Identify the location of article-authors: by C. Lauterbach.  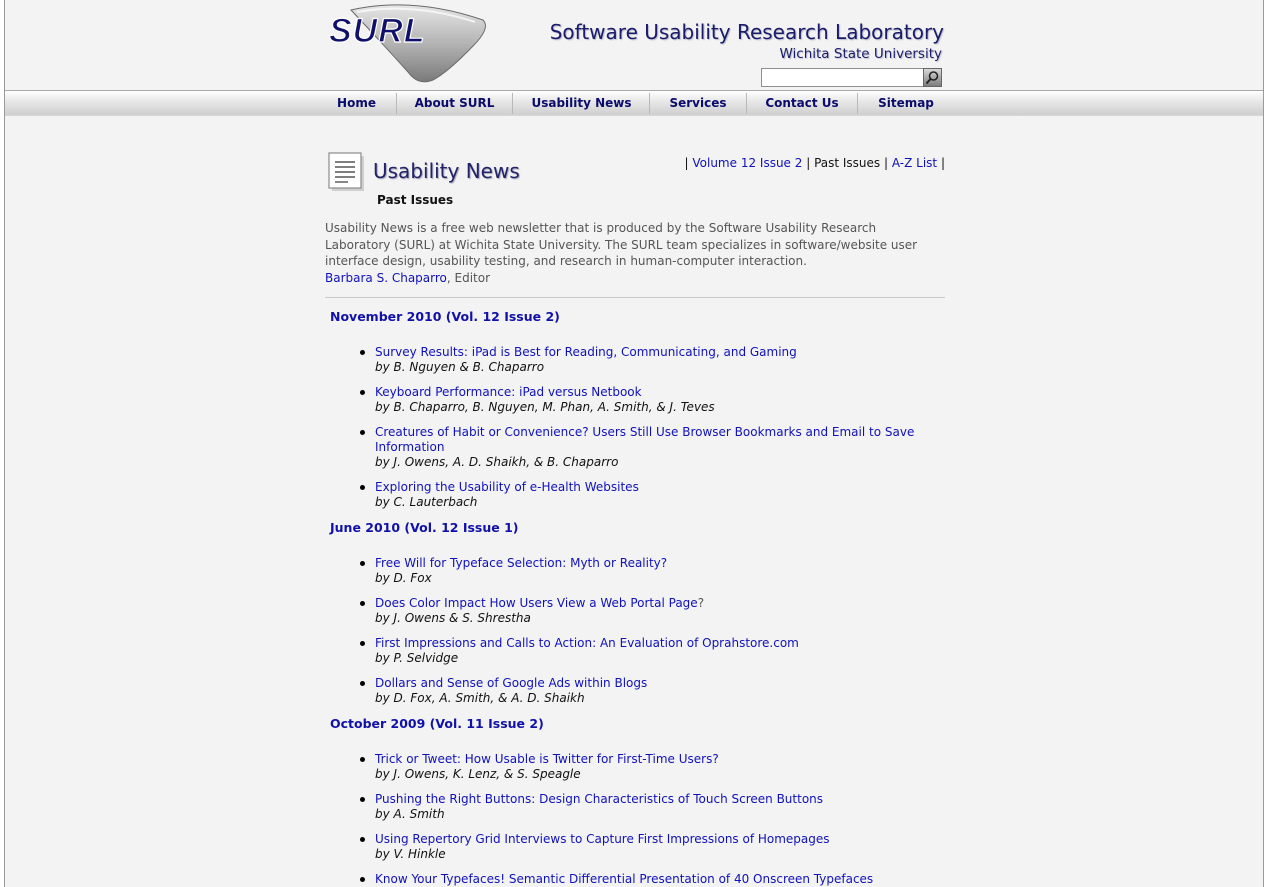
(426, 502).